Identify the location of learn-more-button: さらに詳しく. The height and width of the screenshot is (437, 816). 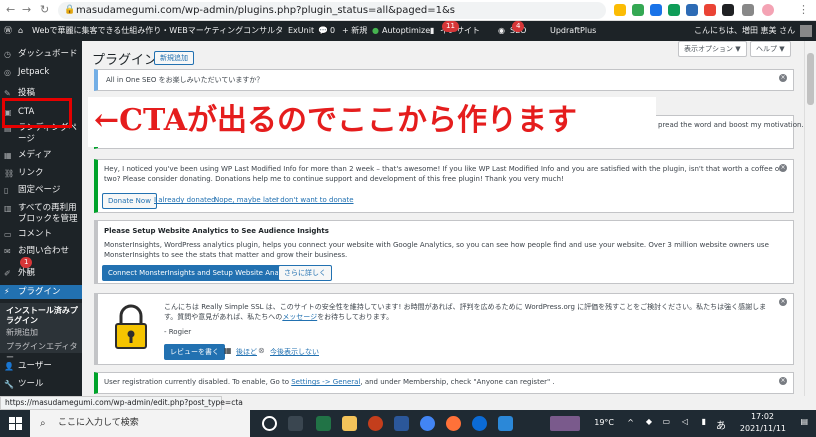
(305, 273).